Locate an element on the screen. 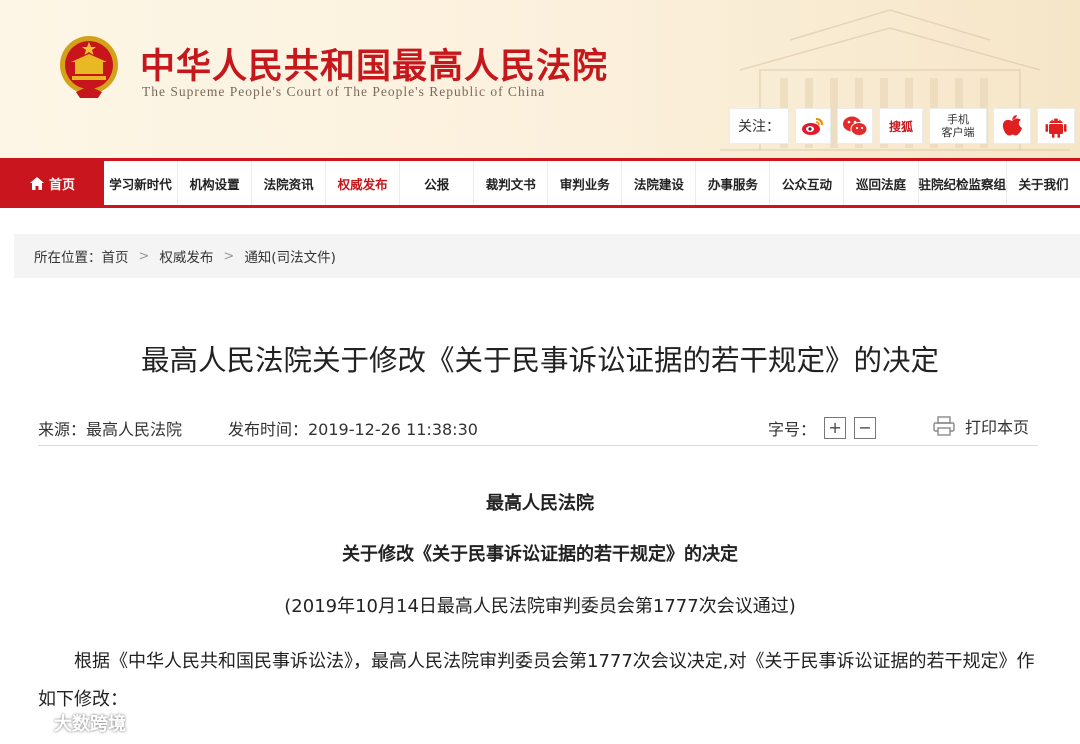 This screenshot has height=744, width=1080. print-label: 打印本页 is located at coordinates (997, 427).